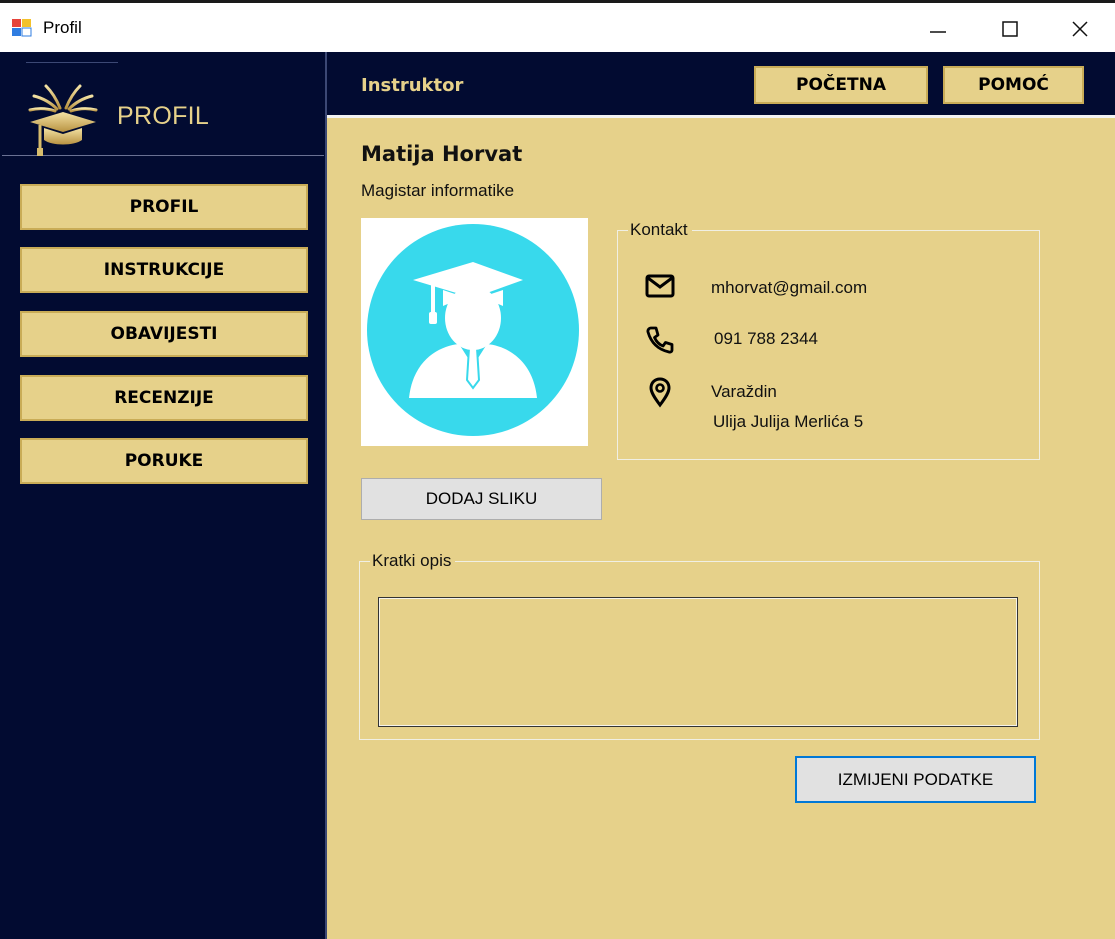 The height and width of the screenshot is (939, 1115). Describe the element at coordinates (789, 287) in the screenshot. I see `contact-email: mhorvat@gmail.com` at that location.